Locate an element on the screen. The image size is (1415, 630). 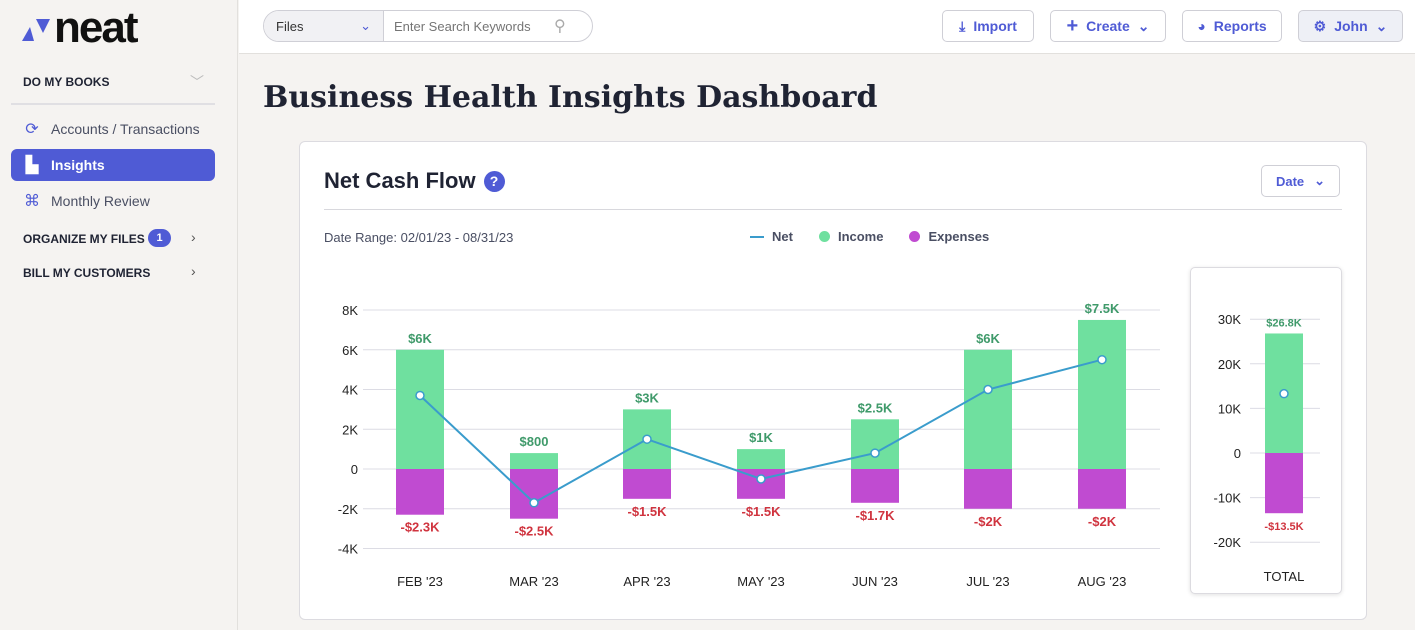
y-tick-label: 2K is located at coordinates (350, 429).